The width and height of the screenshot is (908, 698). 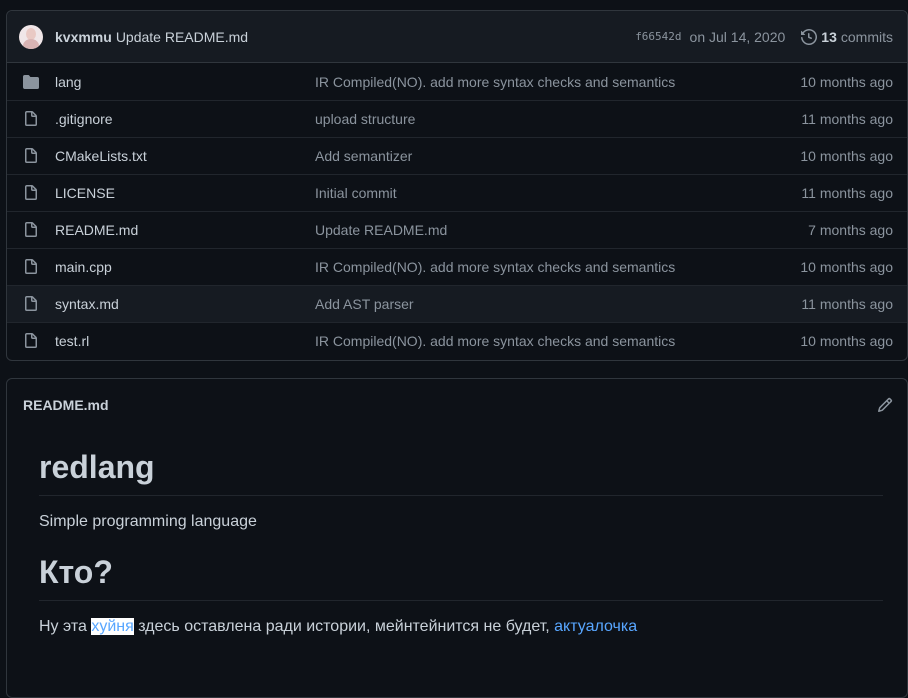 I want to click on actual-repo-link: актуалочка, so click(x=595, y=626).